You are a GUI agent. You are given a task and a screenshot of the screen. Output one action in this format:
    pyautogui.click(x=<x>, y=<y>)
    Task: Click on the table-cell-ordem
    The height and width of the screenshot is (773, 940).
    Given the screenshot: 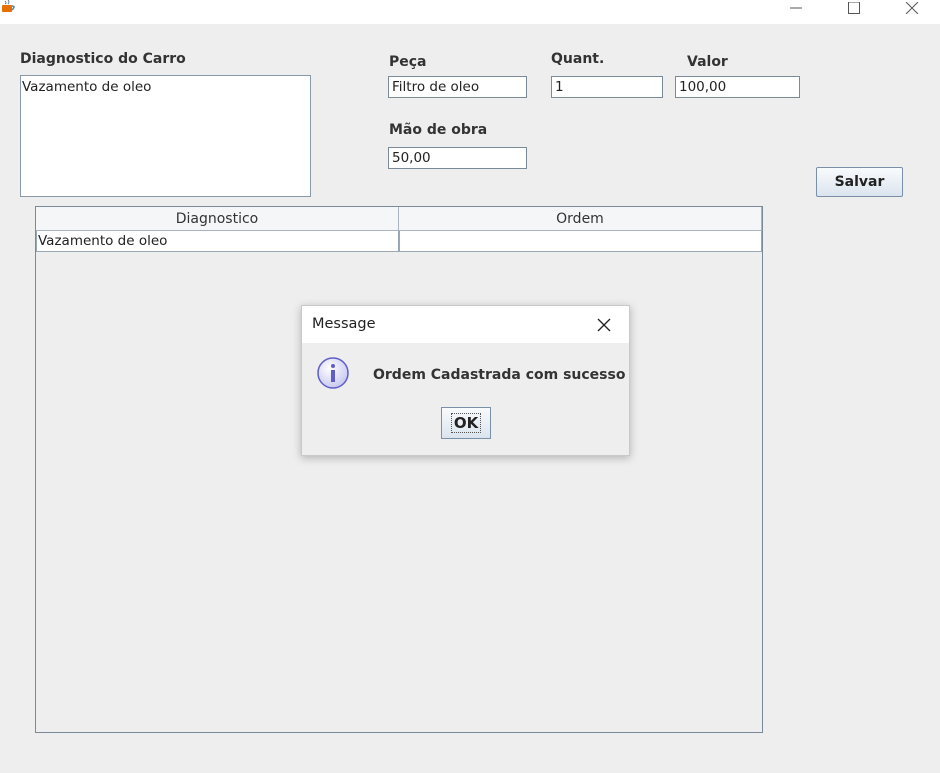 What is the action you would take?
    pyautogui.click(x=580, y=241)
    